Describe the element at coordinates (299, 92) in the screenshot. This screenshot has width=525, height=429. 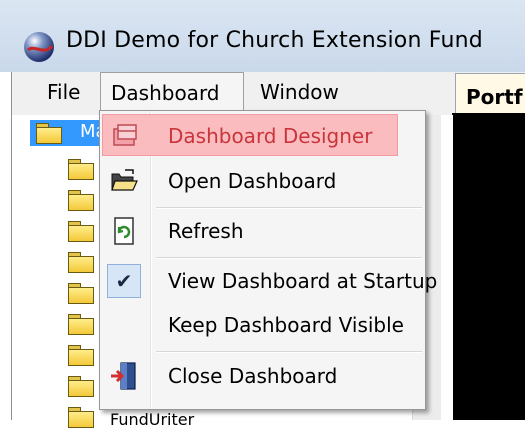
I see `menu-window: Window` at that location.